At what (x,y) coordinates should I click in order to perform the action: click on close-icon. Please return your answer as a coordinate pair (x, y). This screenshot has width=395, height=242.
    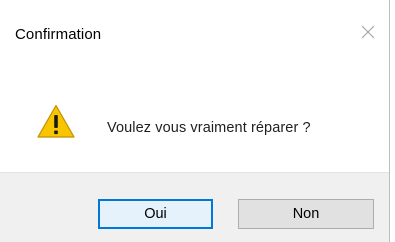
    Looking at the image, I should click on (368, 34).